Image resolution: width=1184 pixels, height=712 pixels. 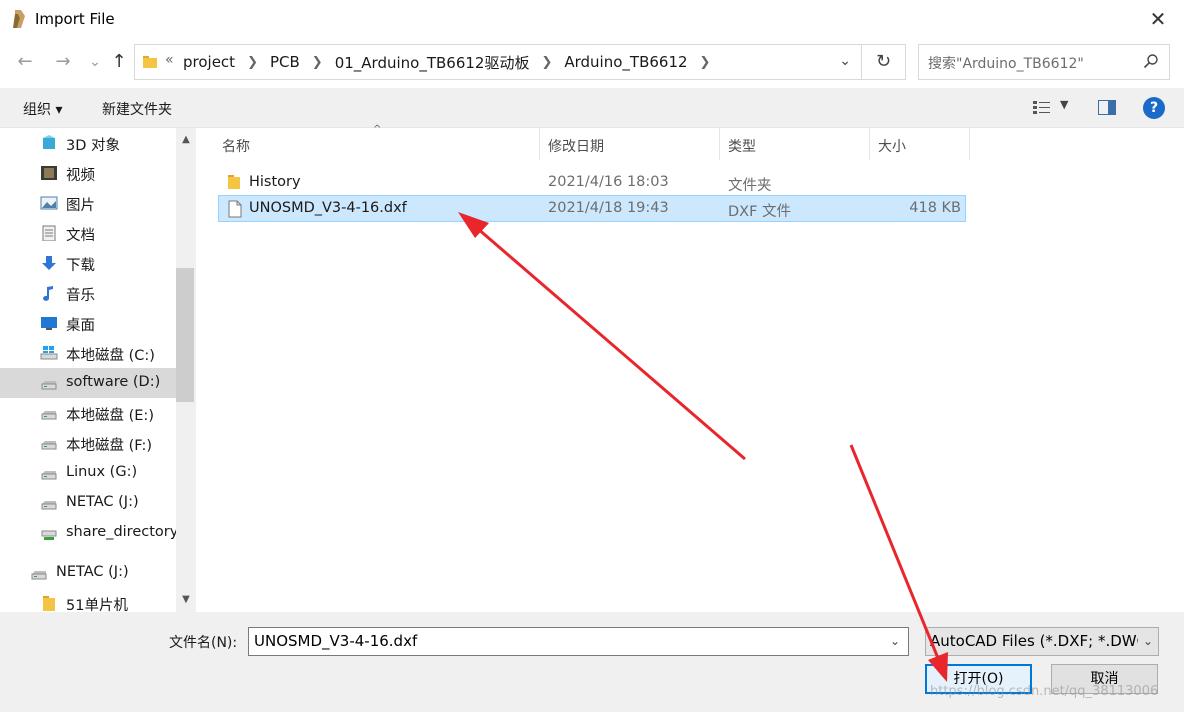 I want to click on windows-drive-icon, so click(x=49, y=353).